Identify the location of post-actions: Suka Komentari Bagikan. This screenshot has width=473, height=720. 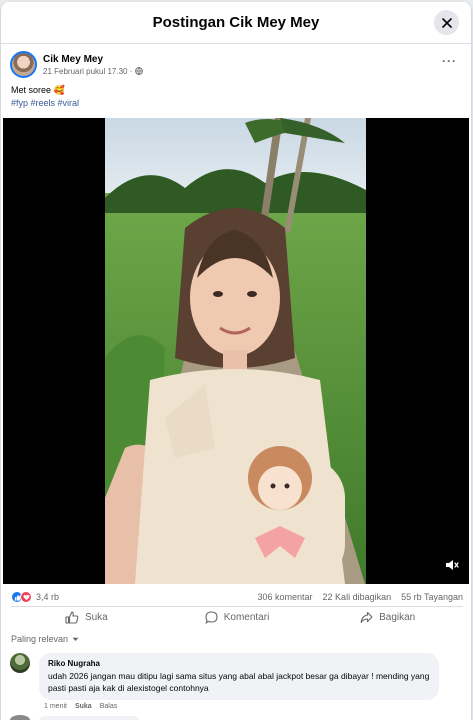
(237, 617).